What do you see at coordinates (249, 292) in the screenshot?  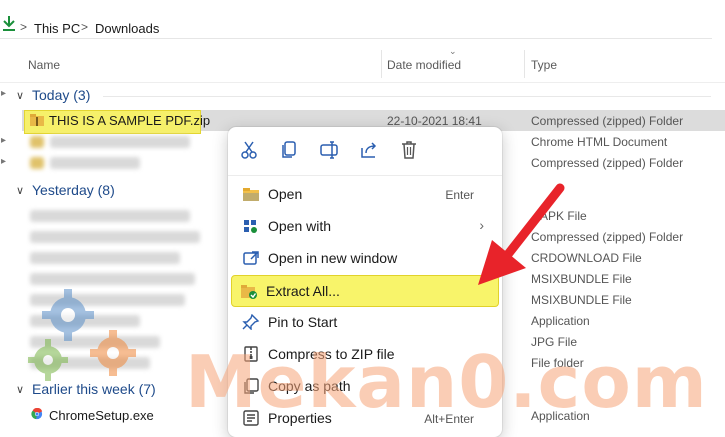 I see `extract-icon` at bounding box center [249, 292].